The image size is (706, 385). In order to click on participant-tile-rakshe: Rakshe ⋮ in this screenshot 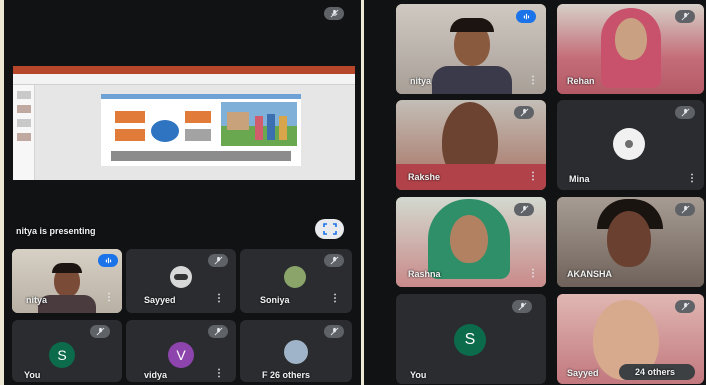, I will do `click(471, 145)`.